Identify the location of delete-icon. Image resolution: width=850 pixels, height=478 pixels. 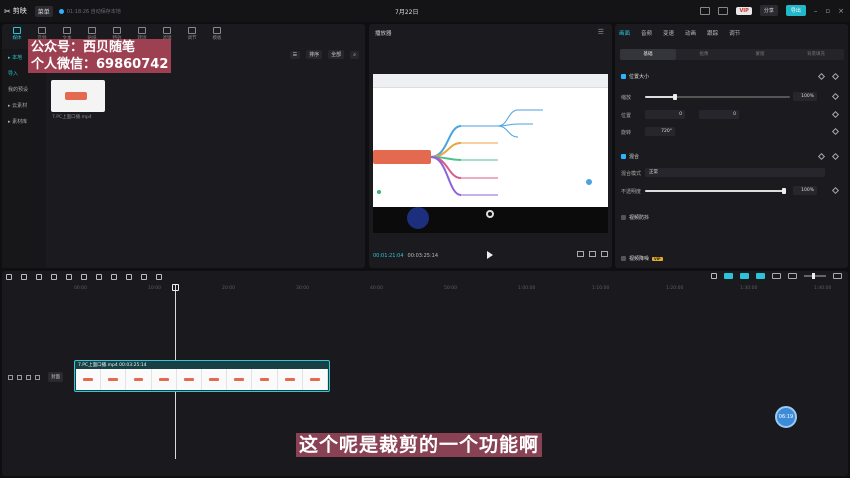
(69, 277).